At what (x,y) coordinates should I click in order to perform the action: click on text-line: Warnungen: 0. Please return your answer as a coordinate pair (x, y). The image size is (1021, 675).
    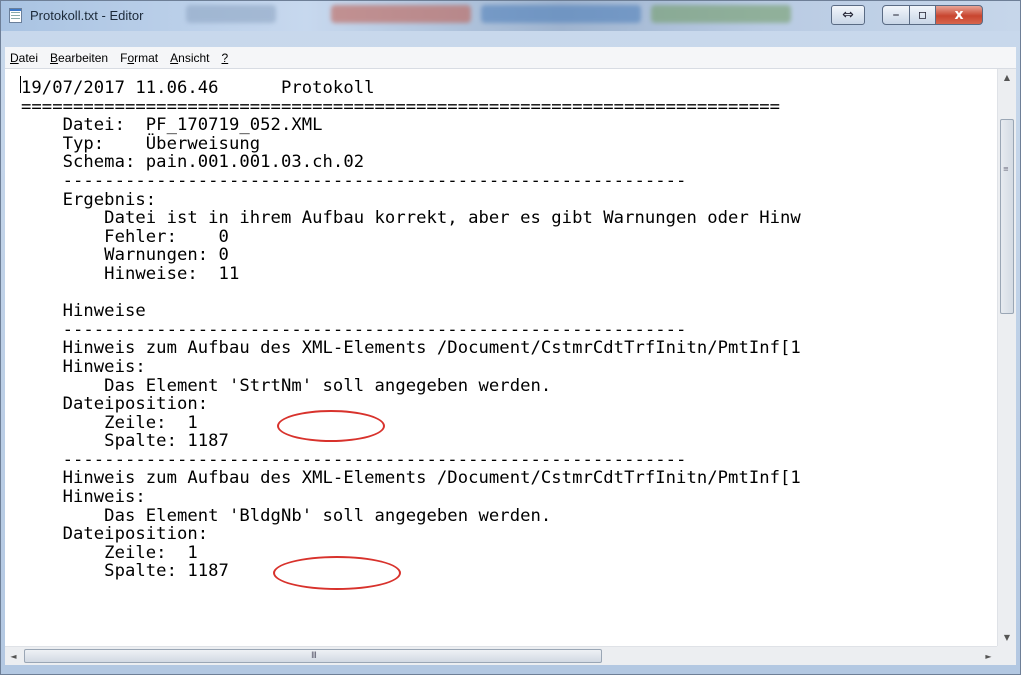
    Looking at the image, I should click on (125, 255).